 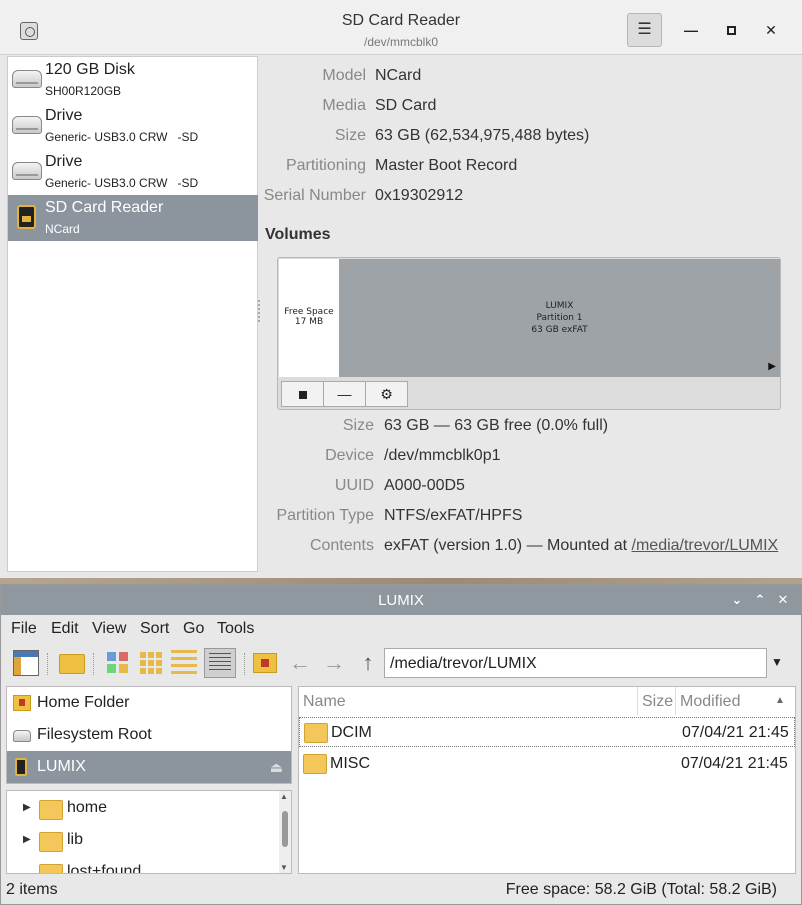 I want to click on menu-sort: Sort, so click(x=154, y=629).